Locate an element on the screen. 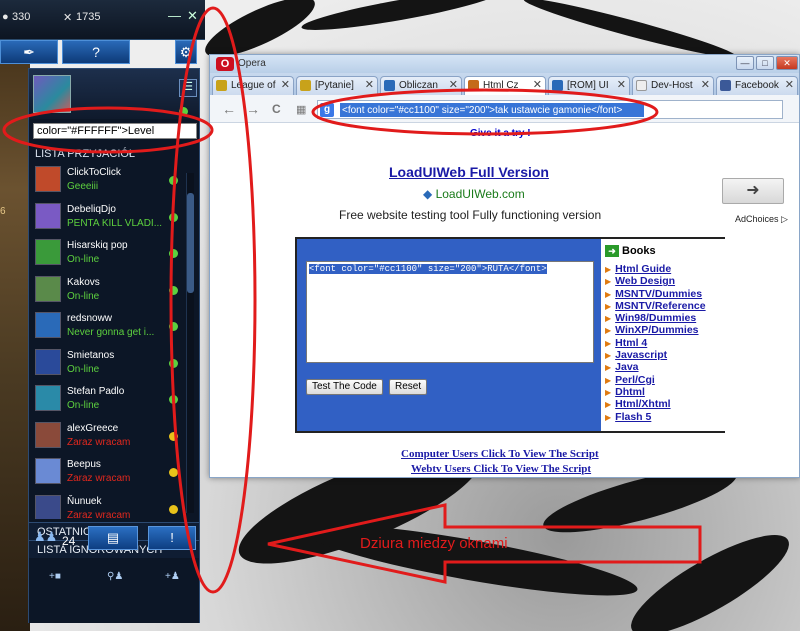 The image size is (800, 631). online-counter: ♟♟ 24 is located at coordinates (56, 538).